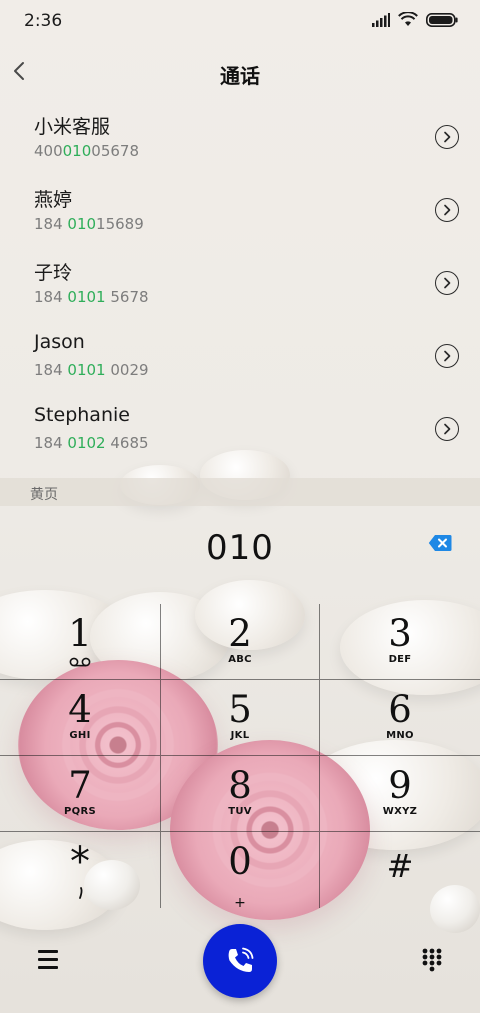 The height and width of the screenshot is (1013, 480). What do you see at coordinates (53, 273) in the screenshot?
I see `contact-name: 子玲` at bounding box center [53, 273].